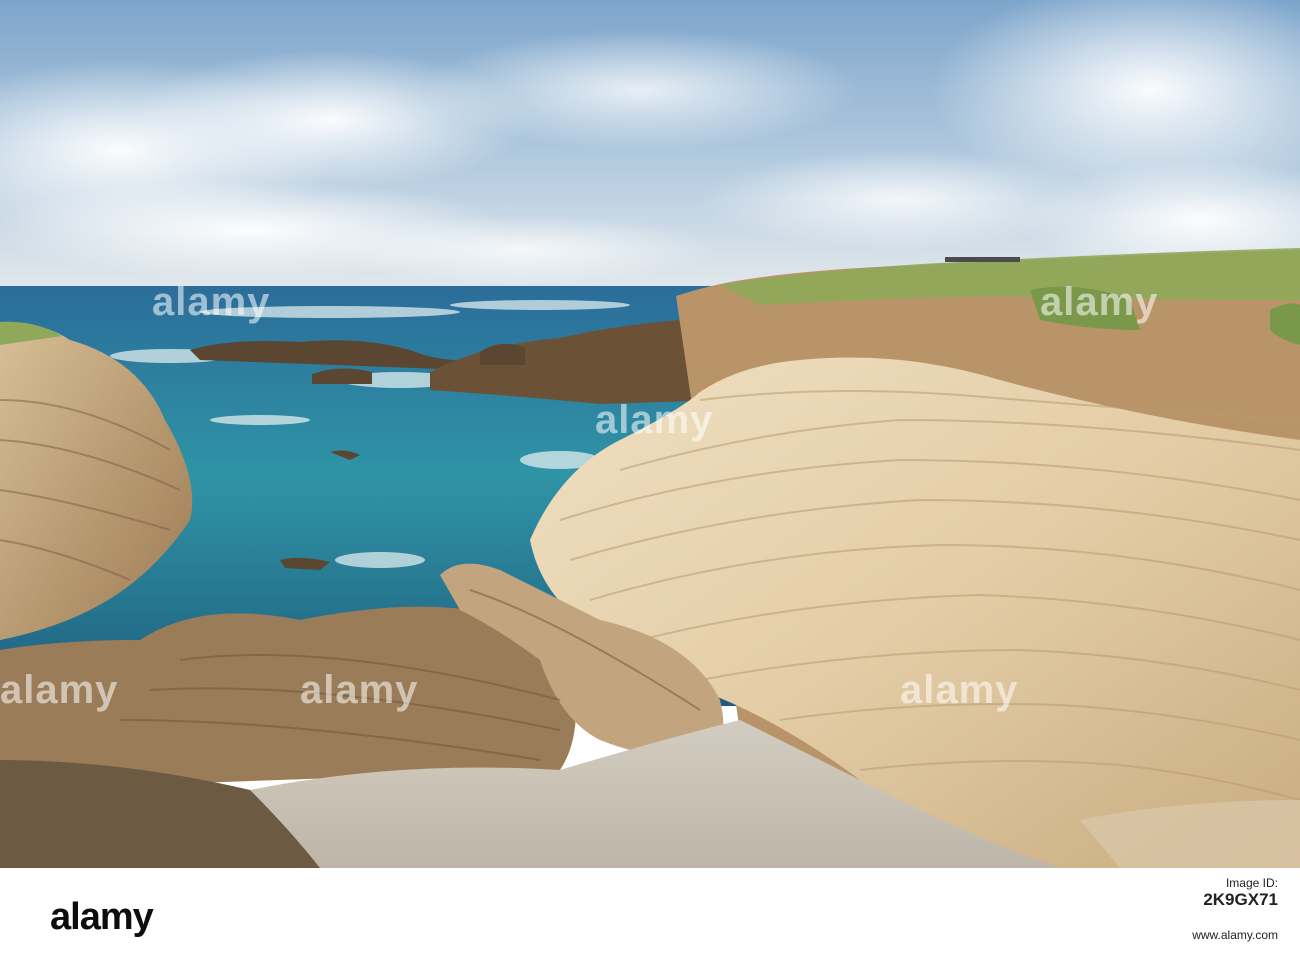 Image resolution: width=1300 pixels, height=957 pixels. What do you see at coordinates (982, 259) in the screenshot?
I see `viewing-platform` at bounding box center [982, 259].